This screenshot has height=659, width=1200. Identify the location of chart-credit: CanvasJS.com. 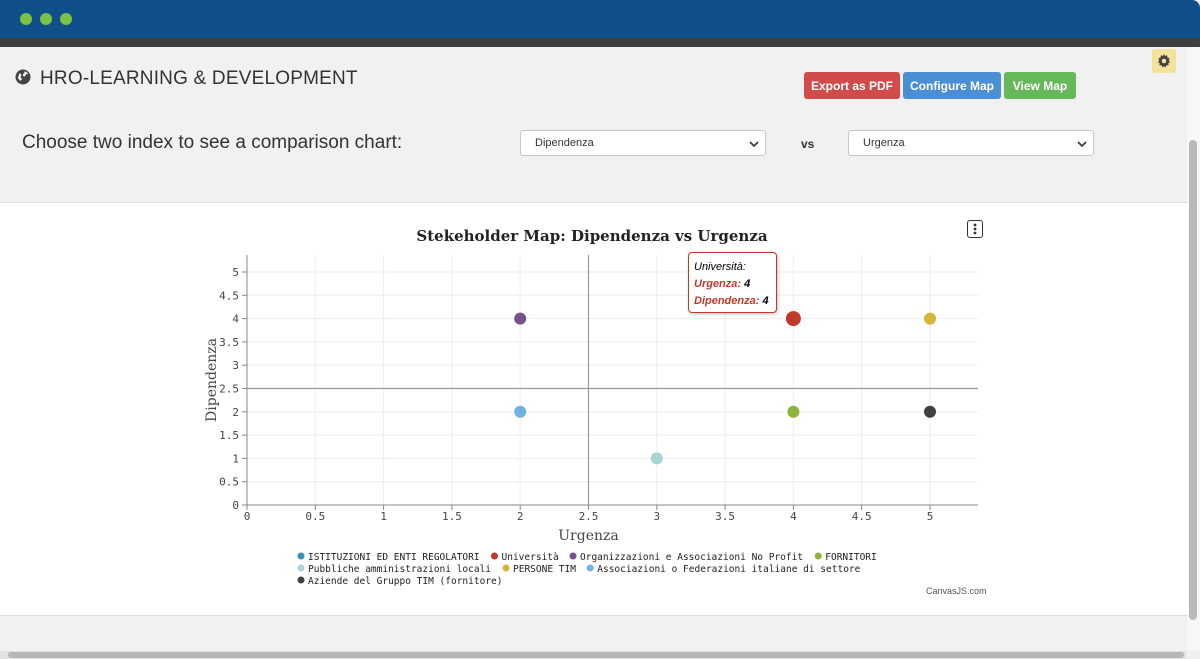
(956, 591).